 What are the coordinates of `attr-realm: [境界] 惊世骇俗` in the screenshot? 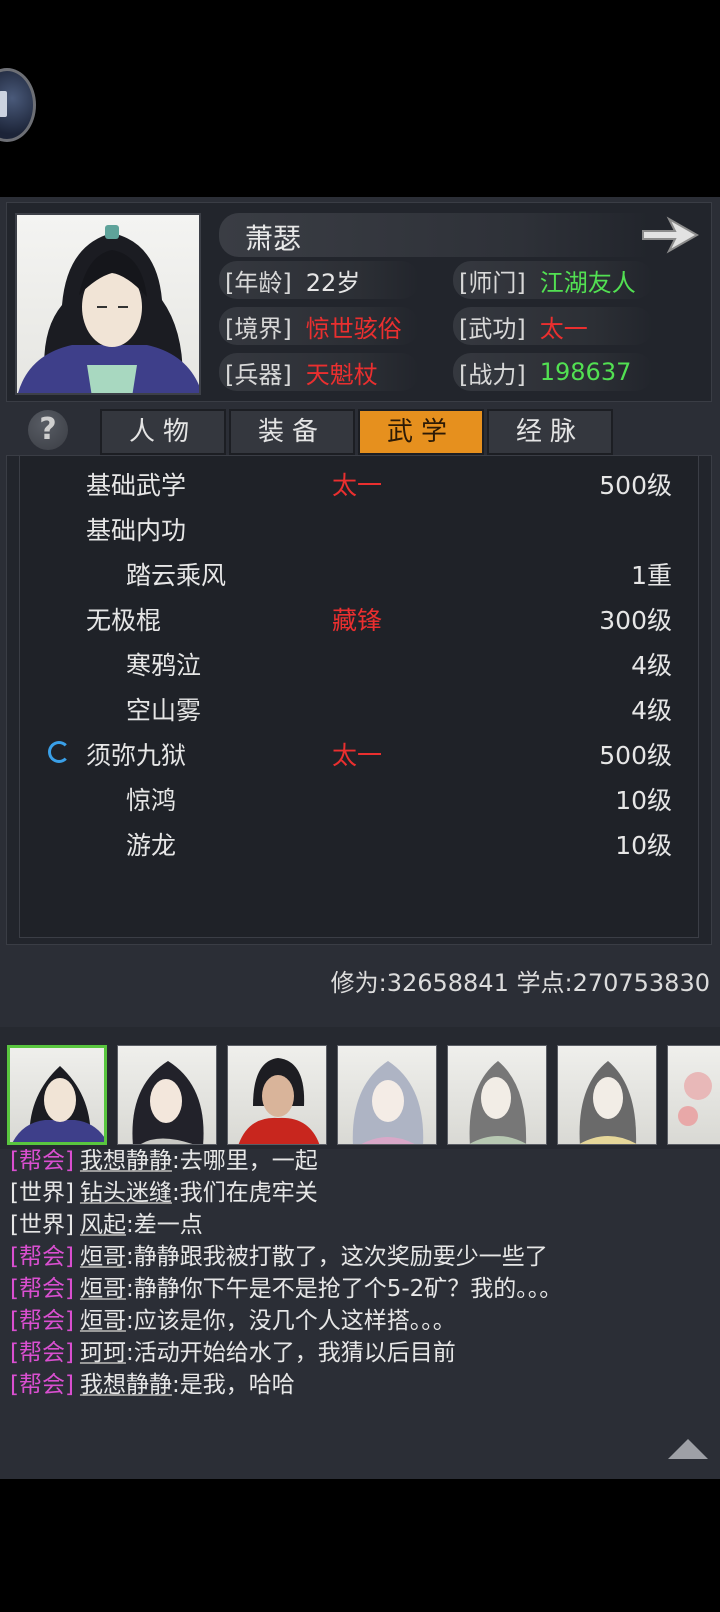 It's located at (319, 326).